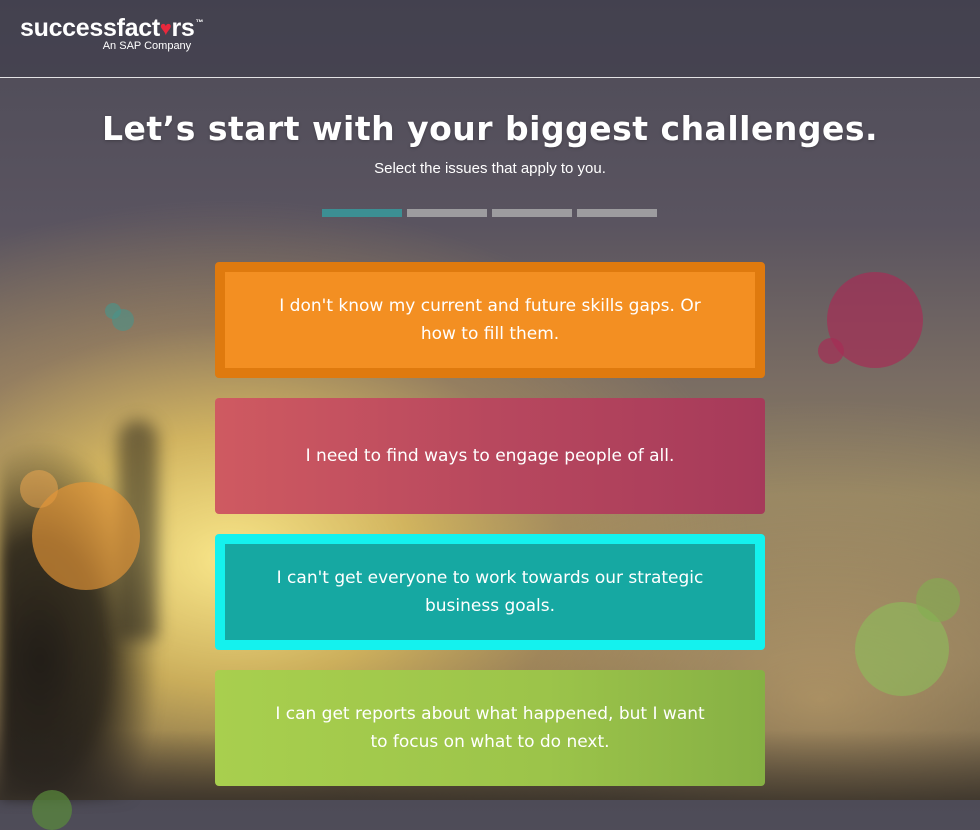  I want to click on logo-wordmark-text: successfact, so click(90, 28).